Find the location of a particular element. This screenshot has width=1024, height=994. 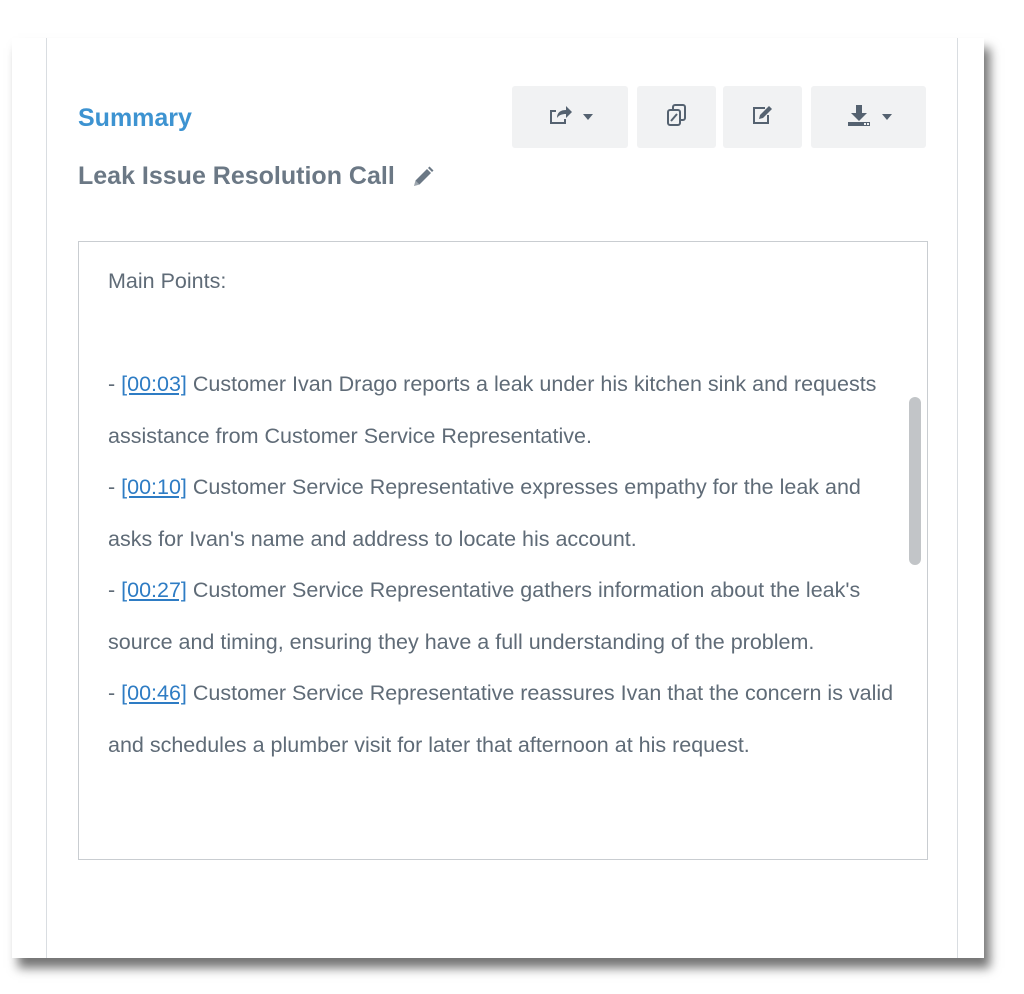

edit-icon is located at coordinates (763, 117).